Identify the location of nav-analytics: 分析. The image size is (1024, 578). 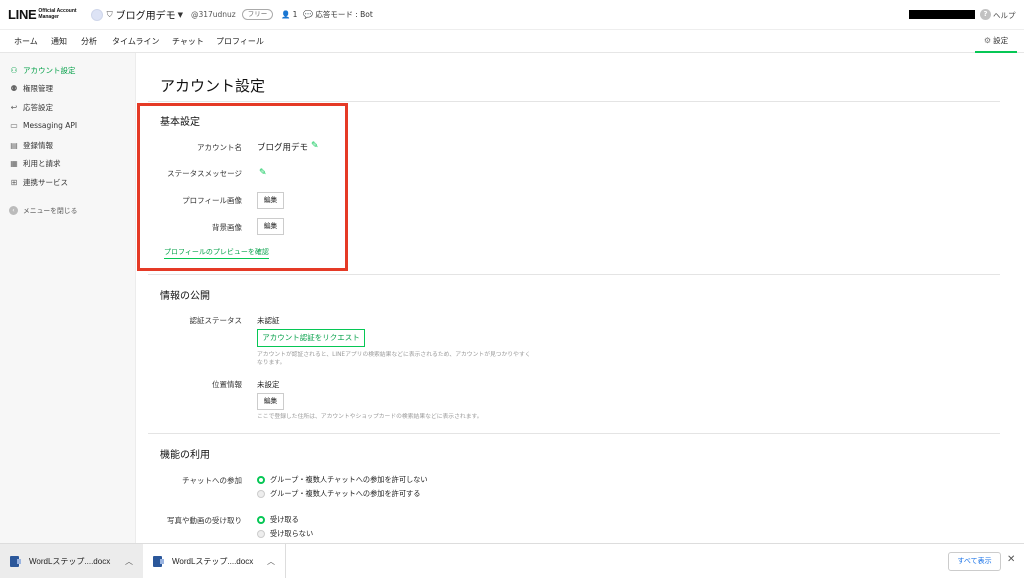
(89, 41).